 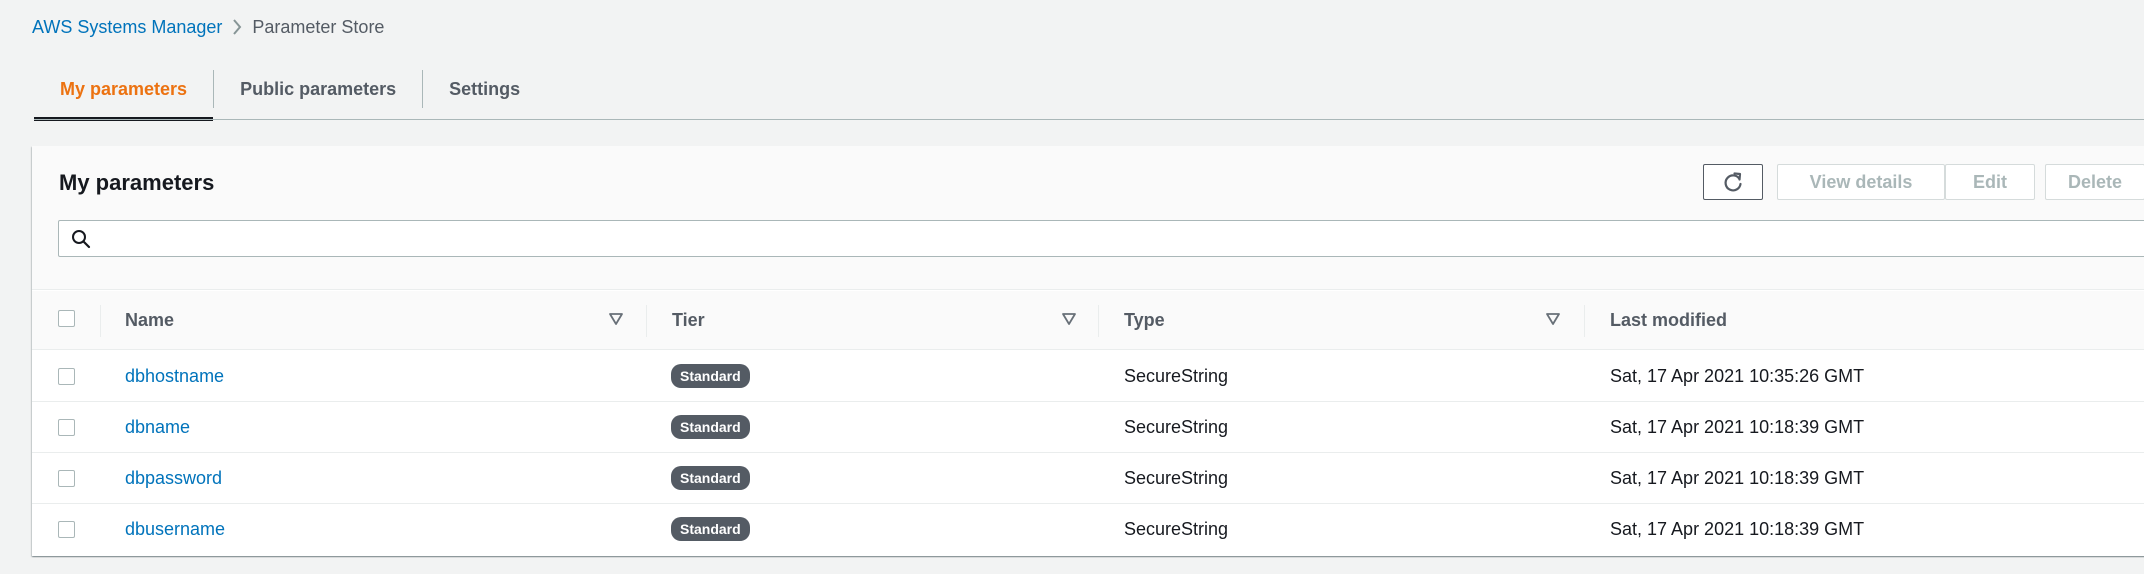 I want to click on last-modified-cell: Sat, 17 Apr 2021 10:35:26 GMT, so click(x=1737, y=375).